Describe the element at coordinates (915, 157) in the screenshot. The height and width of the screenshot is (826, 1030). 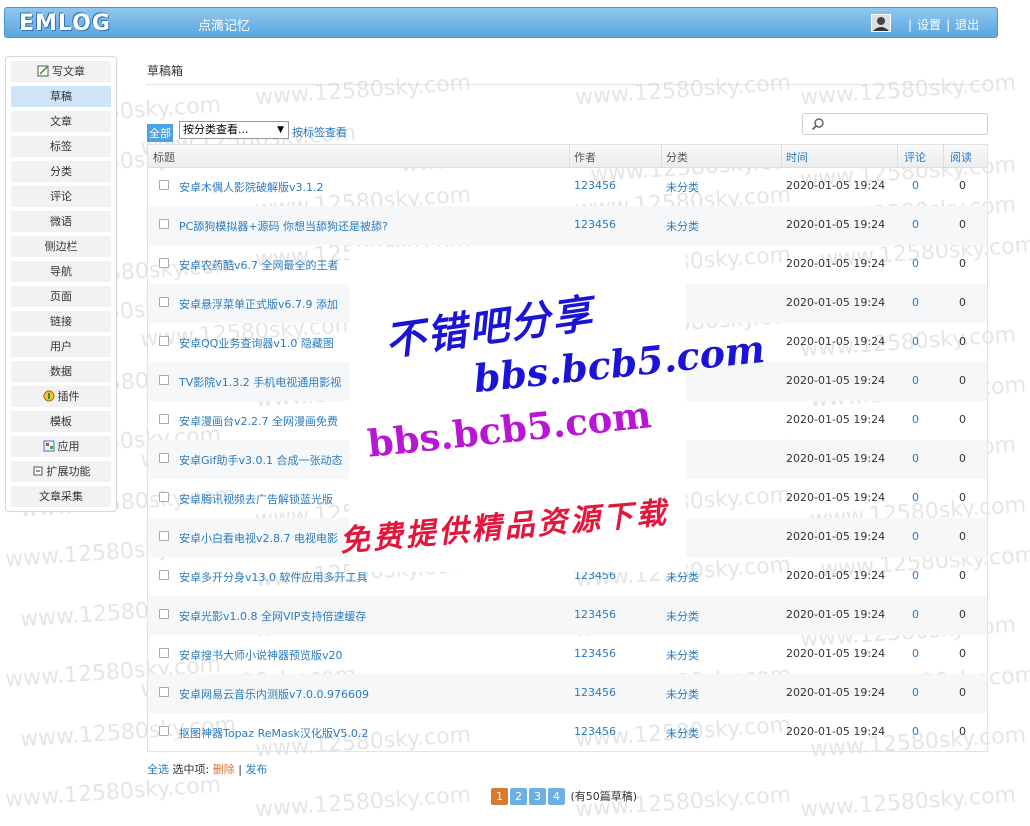
I see `col-comments: 评论` at that location.